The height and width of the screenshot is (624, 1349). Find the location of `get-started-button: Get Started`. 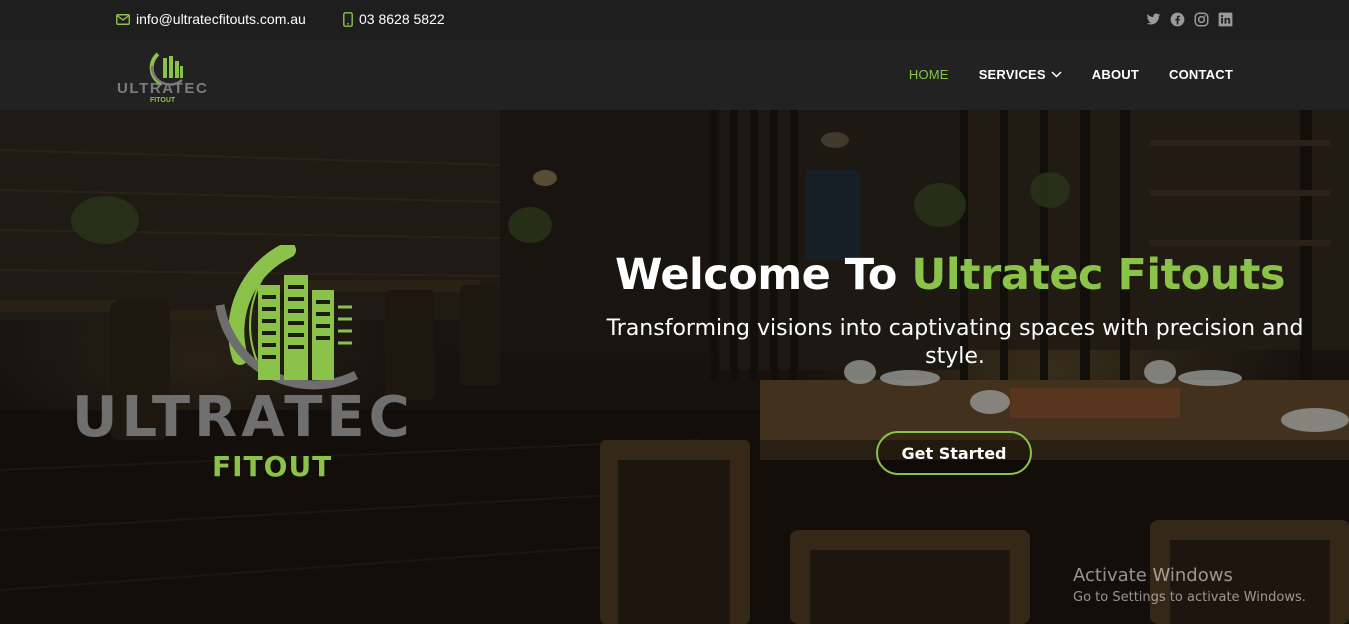

get-started-button: Get Started is located at coordinates (954, 453).